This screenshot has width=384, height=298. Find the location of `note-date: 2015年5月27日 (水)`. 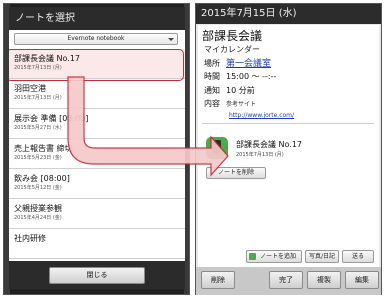

note-date: 2015年5月27日 (水) is located at coordinates (38, 128).